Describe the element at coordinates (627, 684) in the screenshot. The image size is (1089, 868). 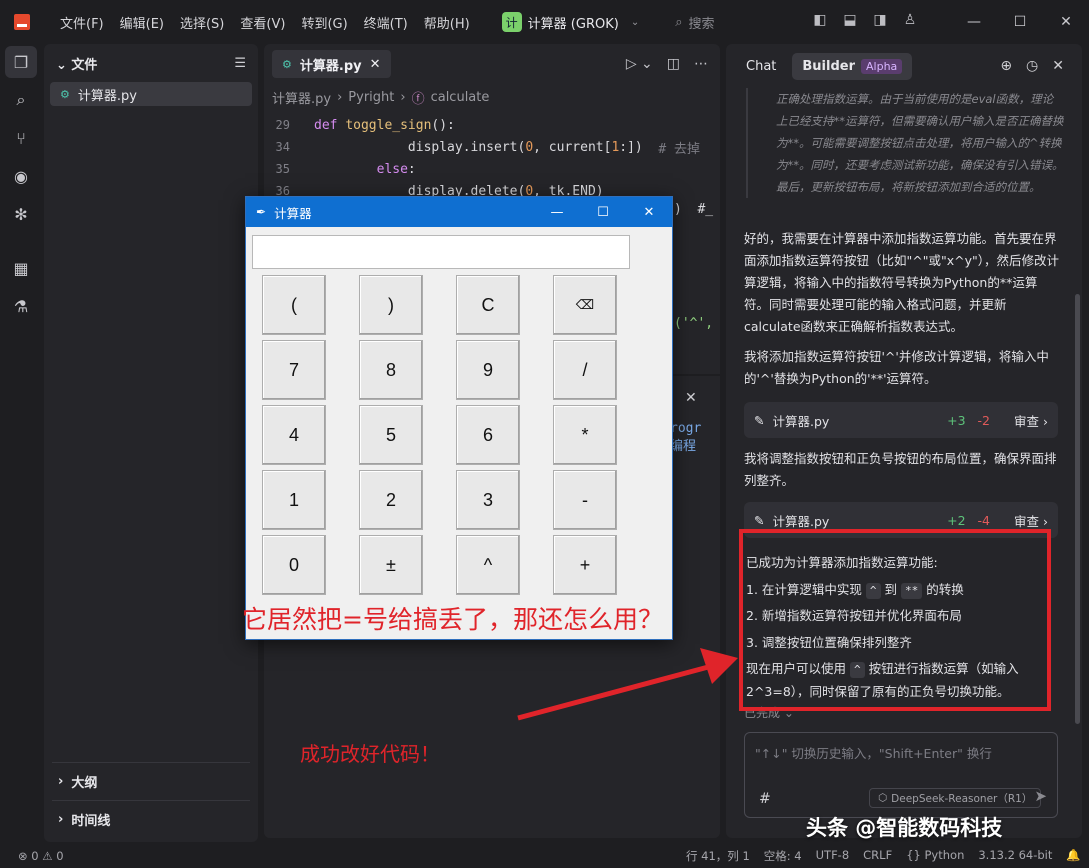
I see `annotation-arrow` at that location.